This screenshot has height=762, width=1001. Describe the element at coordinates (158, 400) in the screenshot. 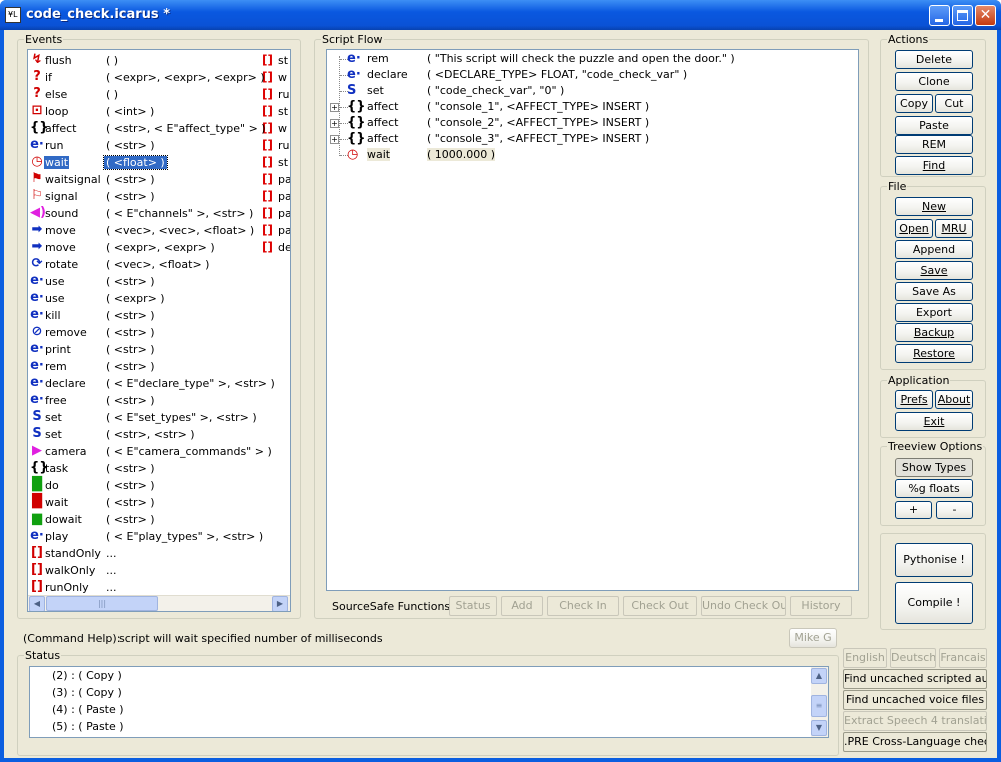

I see `event-item-free: e· free ( <str> )` at that location.